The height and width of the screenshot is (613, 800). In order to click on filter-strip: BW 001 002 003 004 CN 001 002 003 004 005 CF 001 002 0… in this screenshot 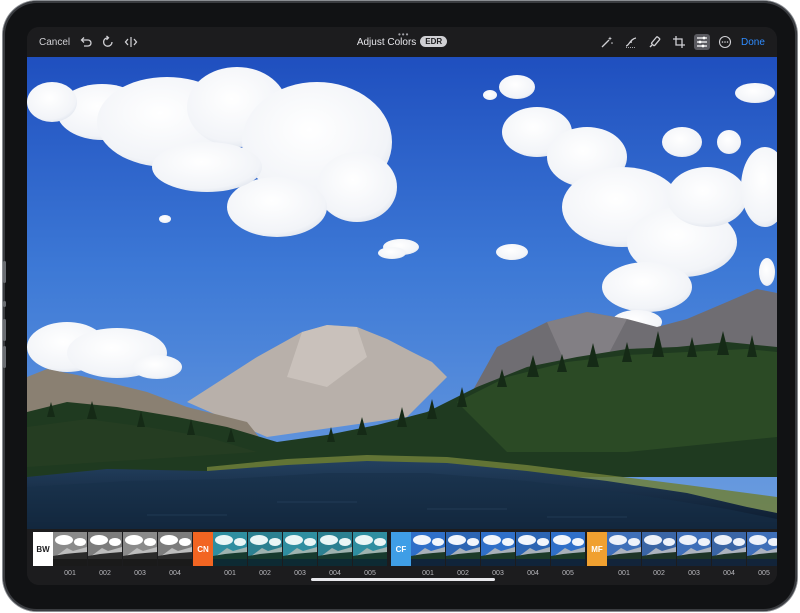, I will do `click(402, 557)`.